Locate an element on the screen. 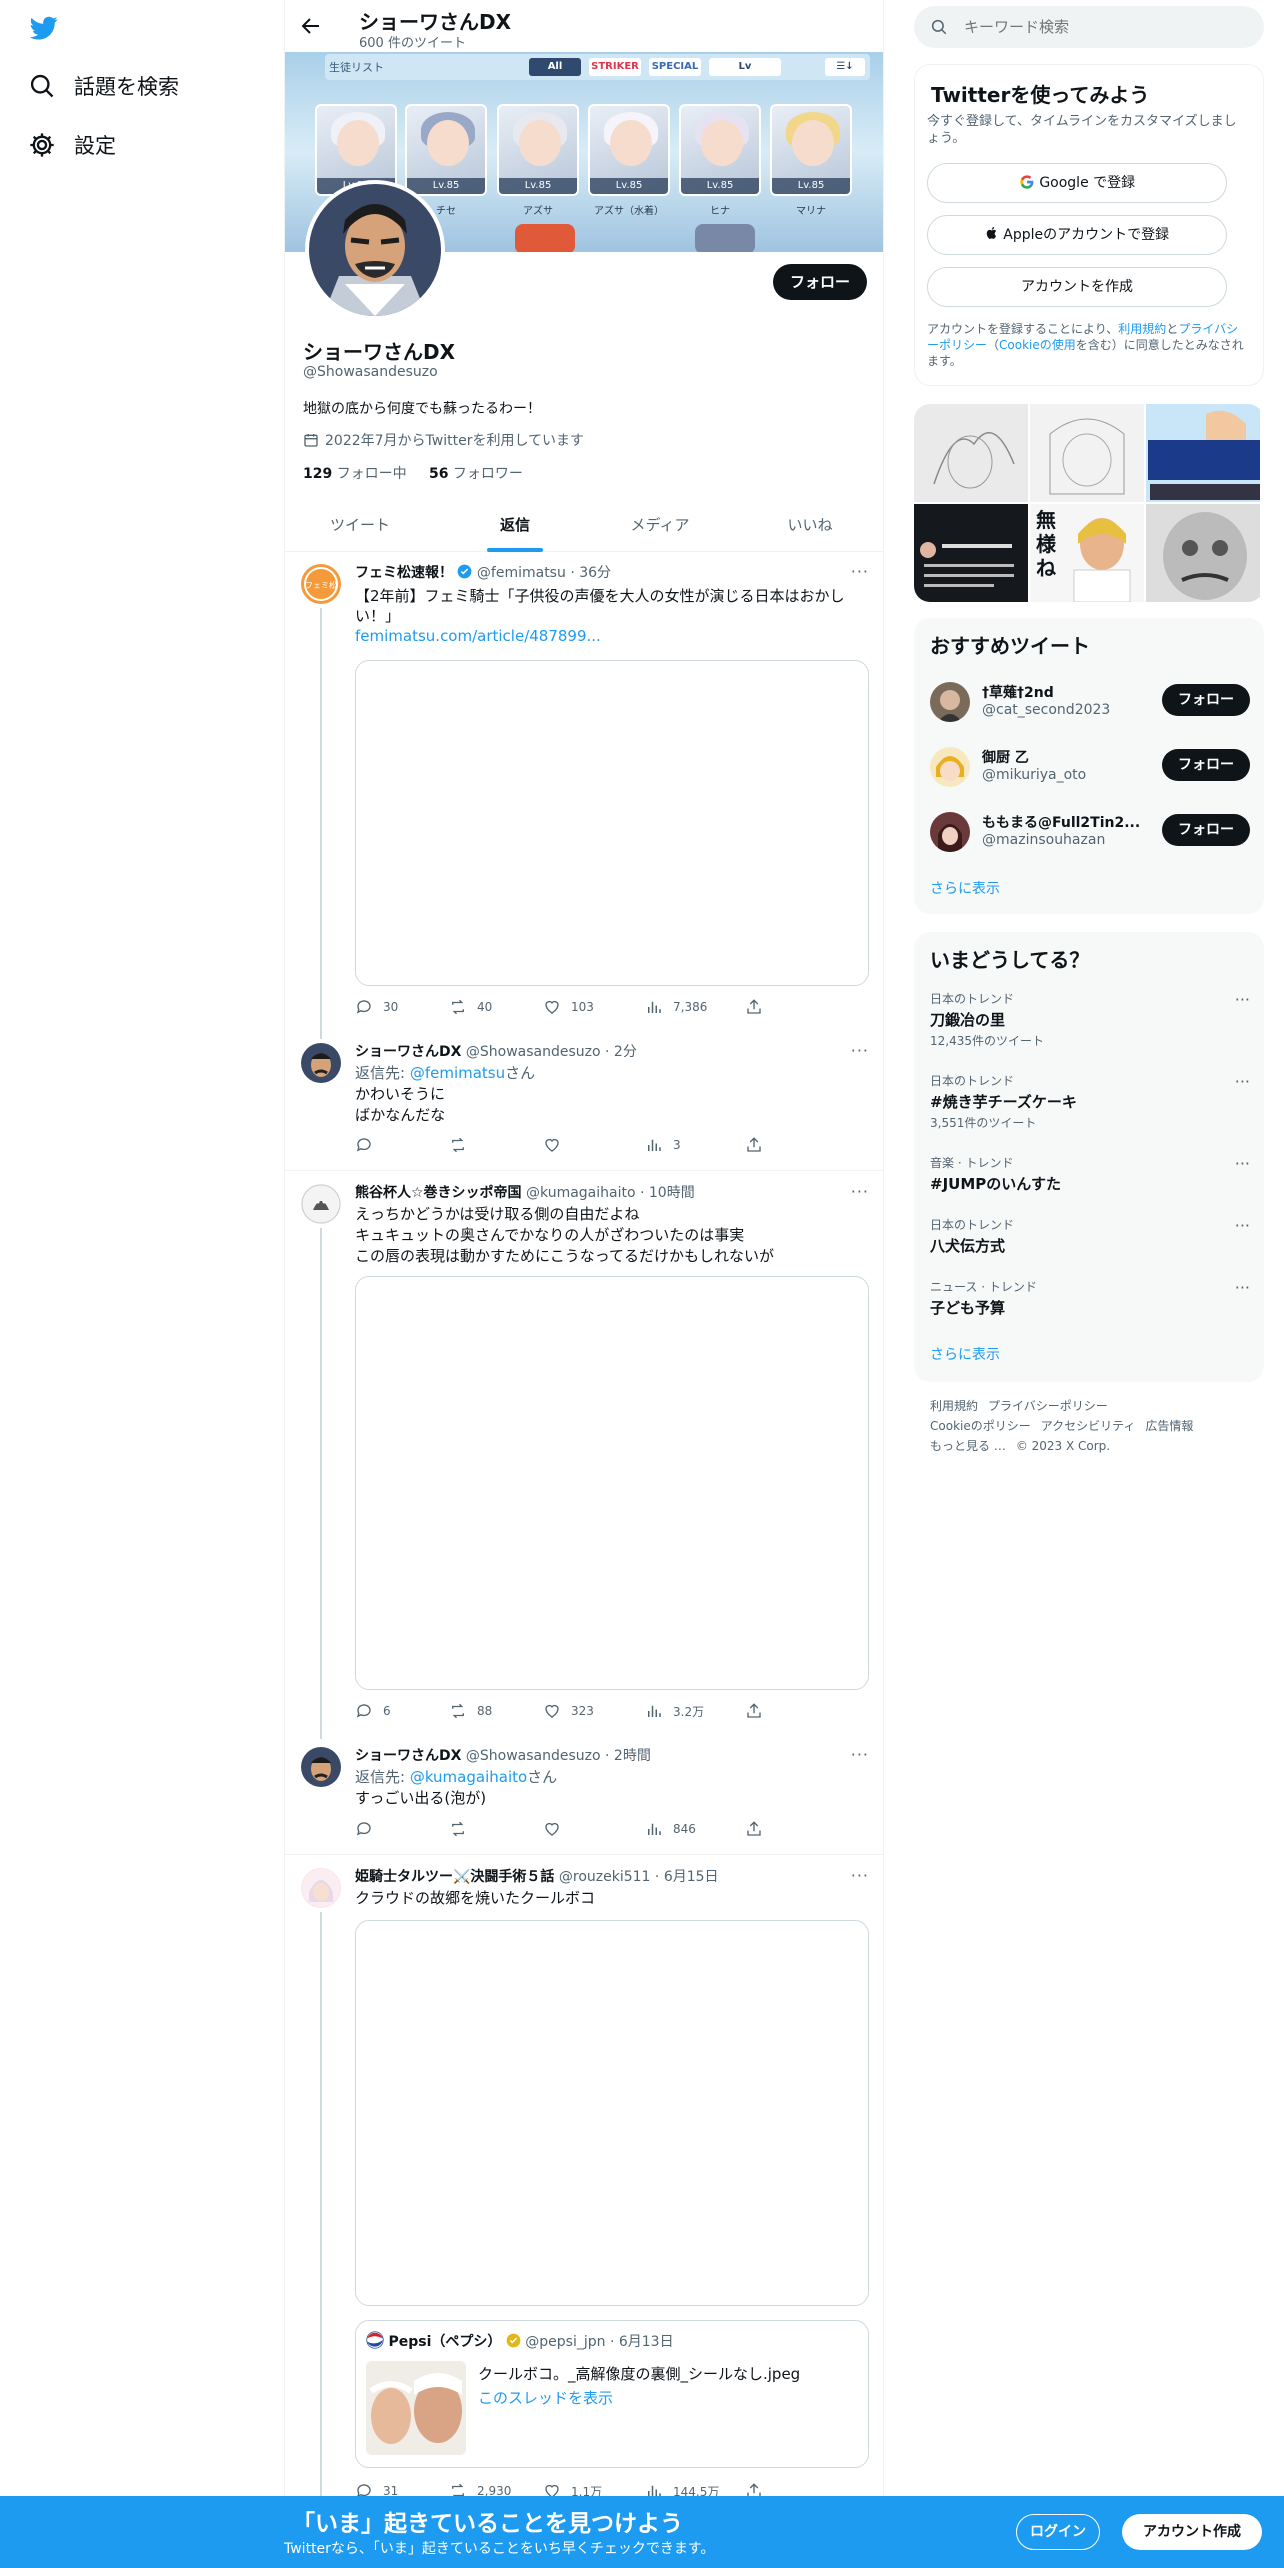  cookie-link: Cookieの使用 is located at coordinates (1037, 345).